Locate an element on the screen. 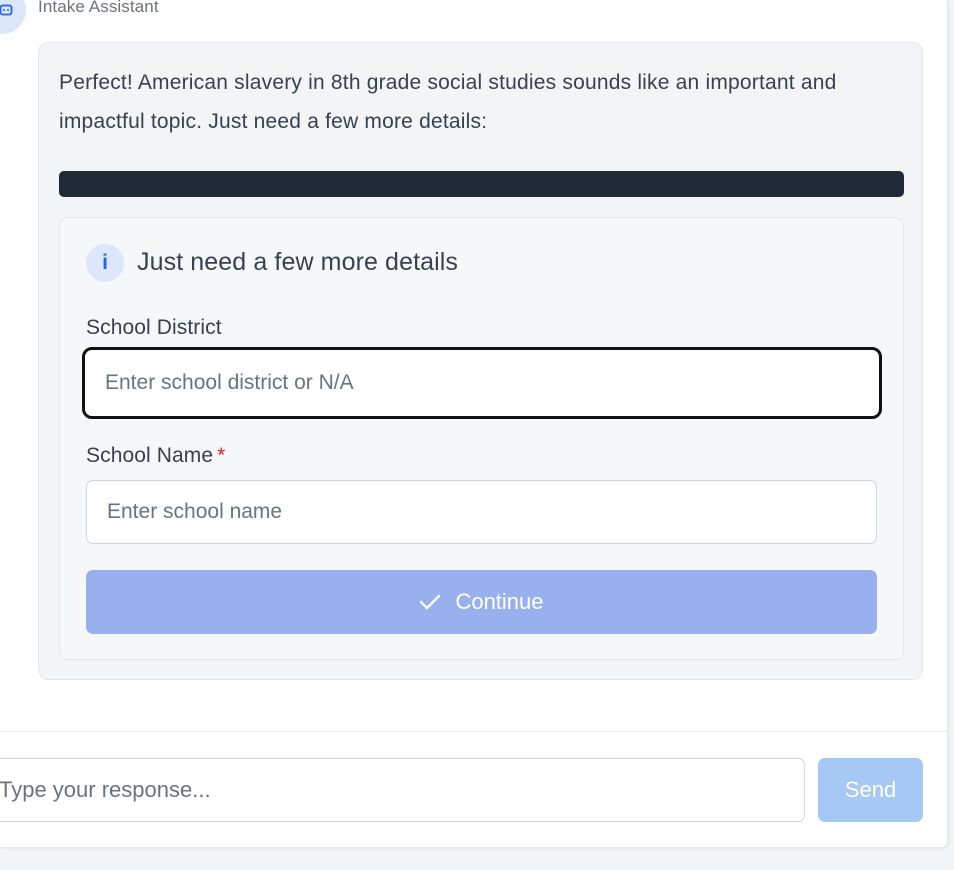  school-name-input is located at coordinates (481, 512).